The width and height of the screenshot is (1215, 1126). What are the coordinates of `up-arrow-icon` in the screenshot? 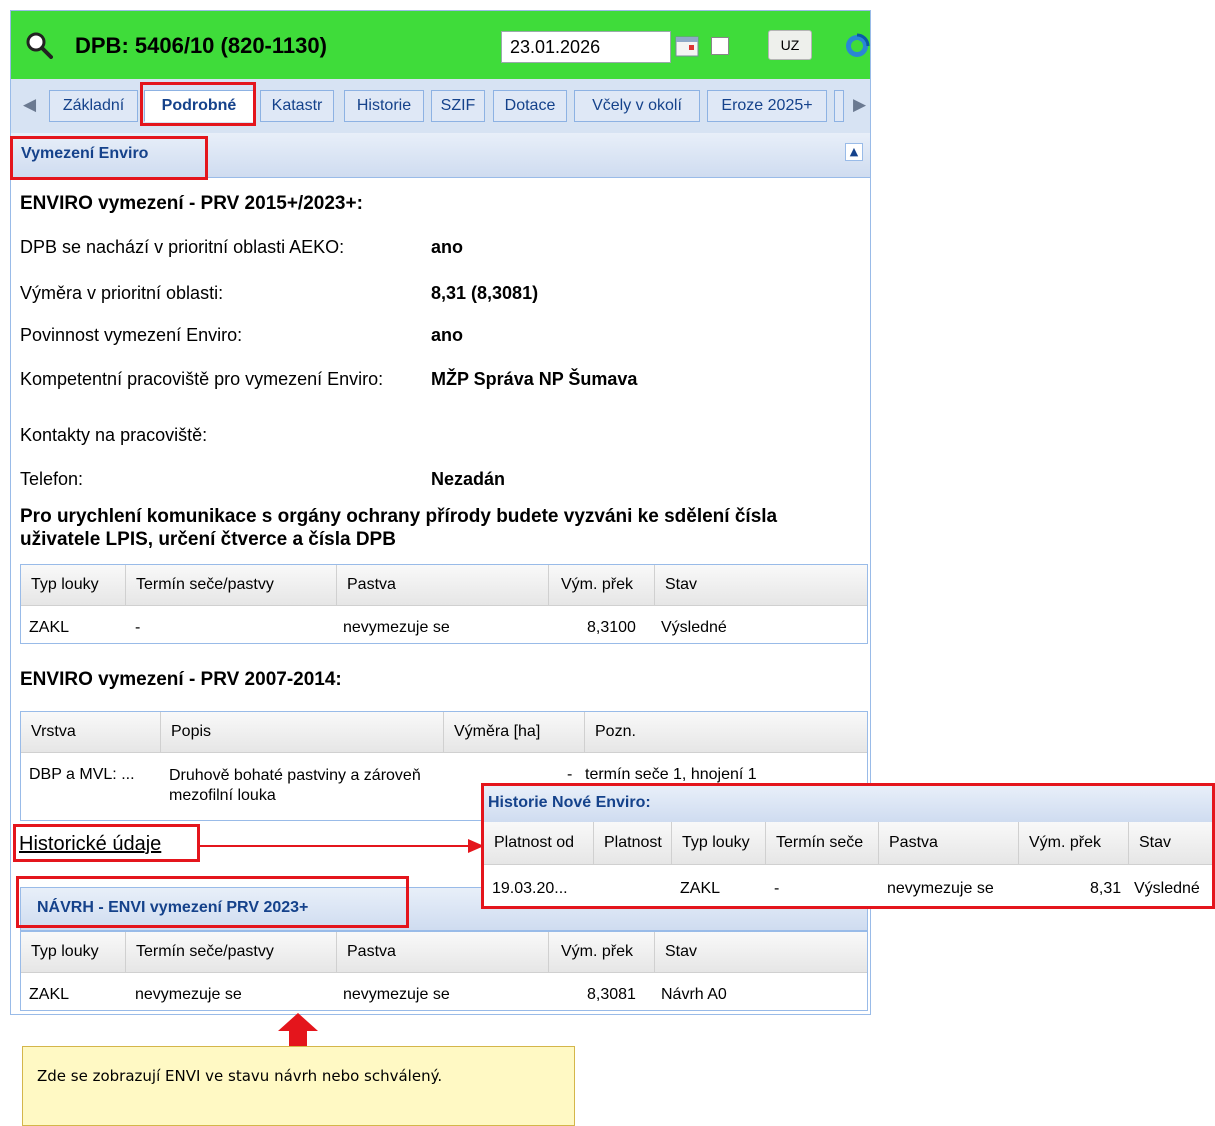 It's located at (298, 1030).